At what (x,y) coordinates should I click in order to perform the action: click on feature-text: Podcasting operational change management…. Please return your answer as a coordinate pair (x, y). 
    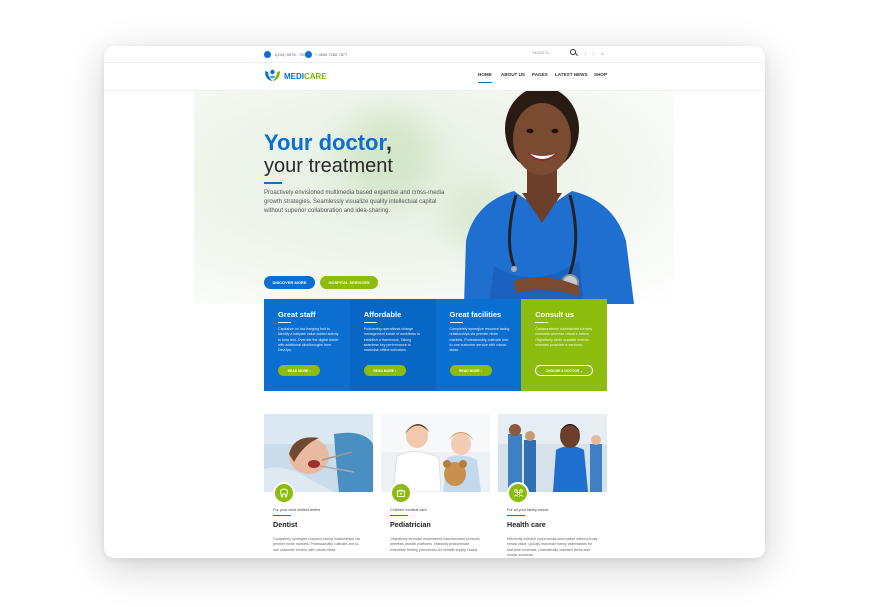
    Looking at the image, I should click on (391, 340).